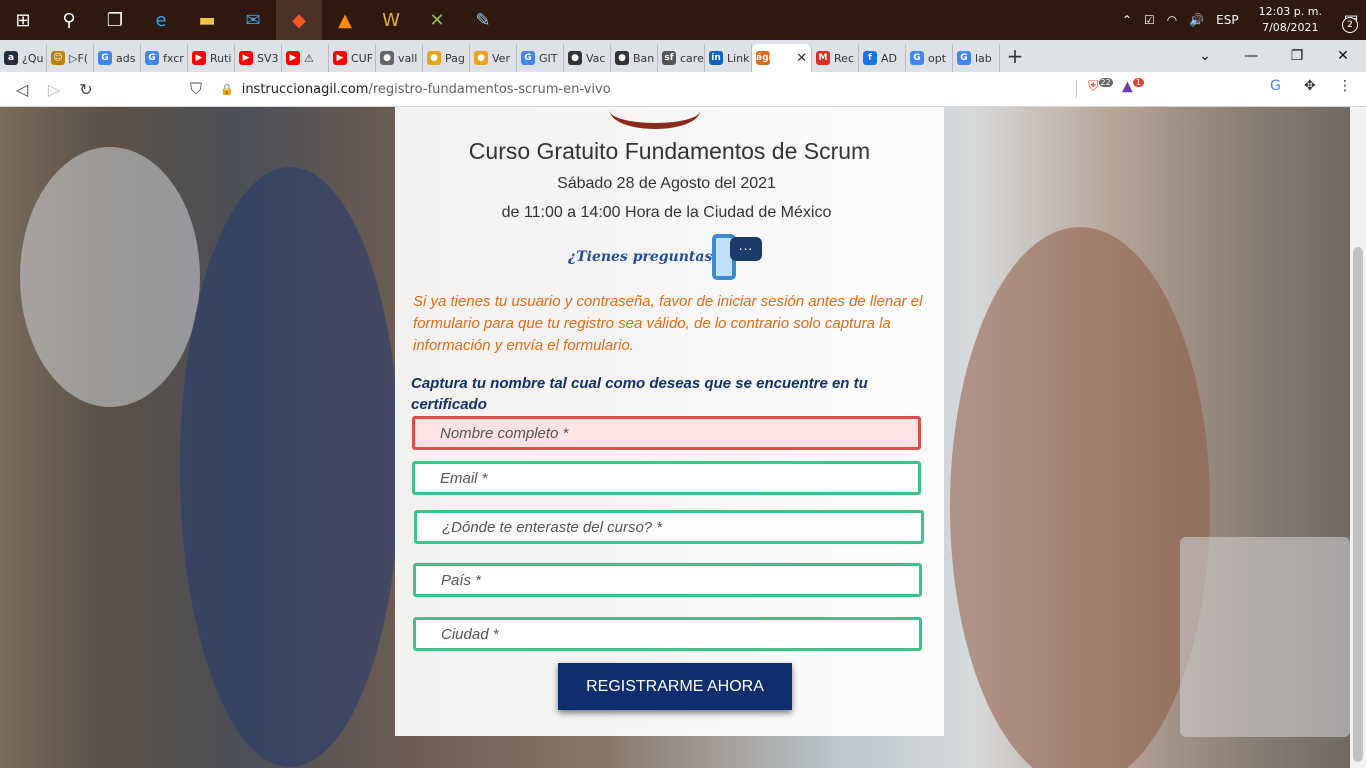  Describe the element at coordinates (889, 58) in the screenshot. I see `tab-label: AD` at that location.